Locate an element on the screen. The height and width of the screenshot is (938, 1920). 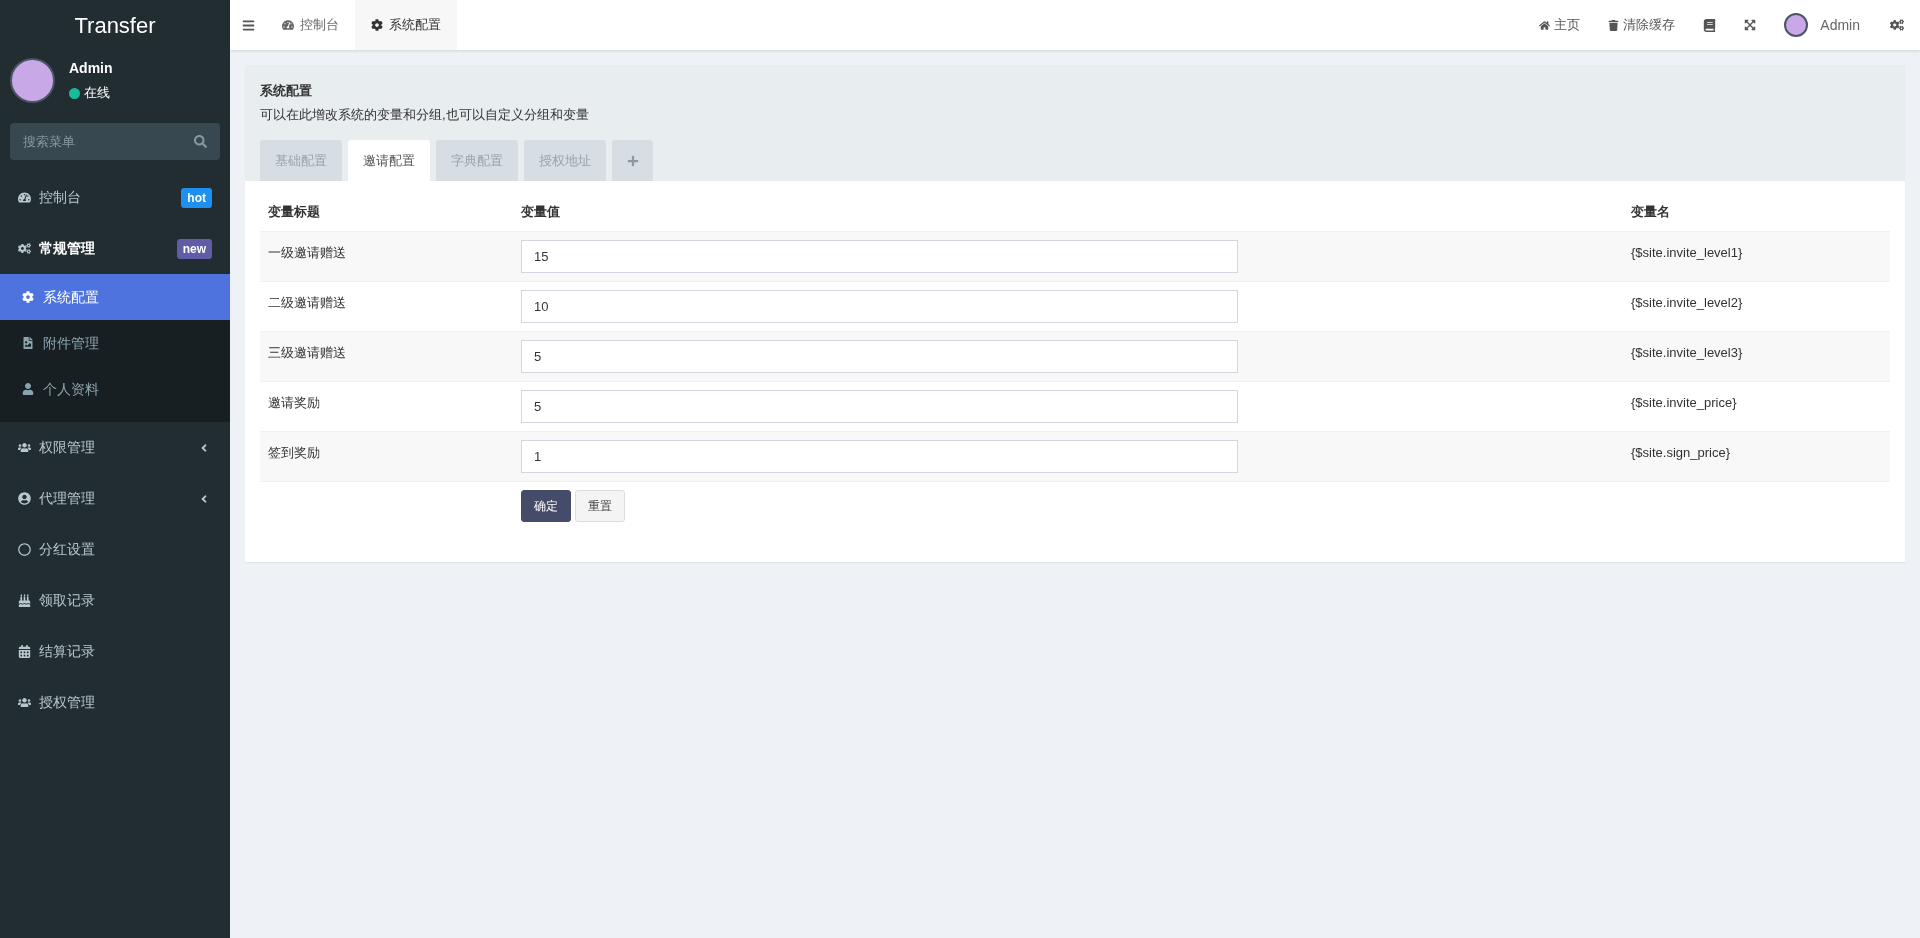
calendar-icon is located at coordinates (24, 651).